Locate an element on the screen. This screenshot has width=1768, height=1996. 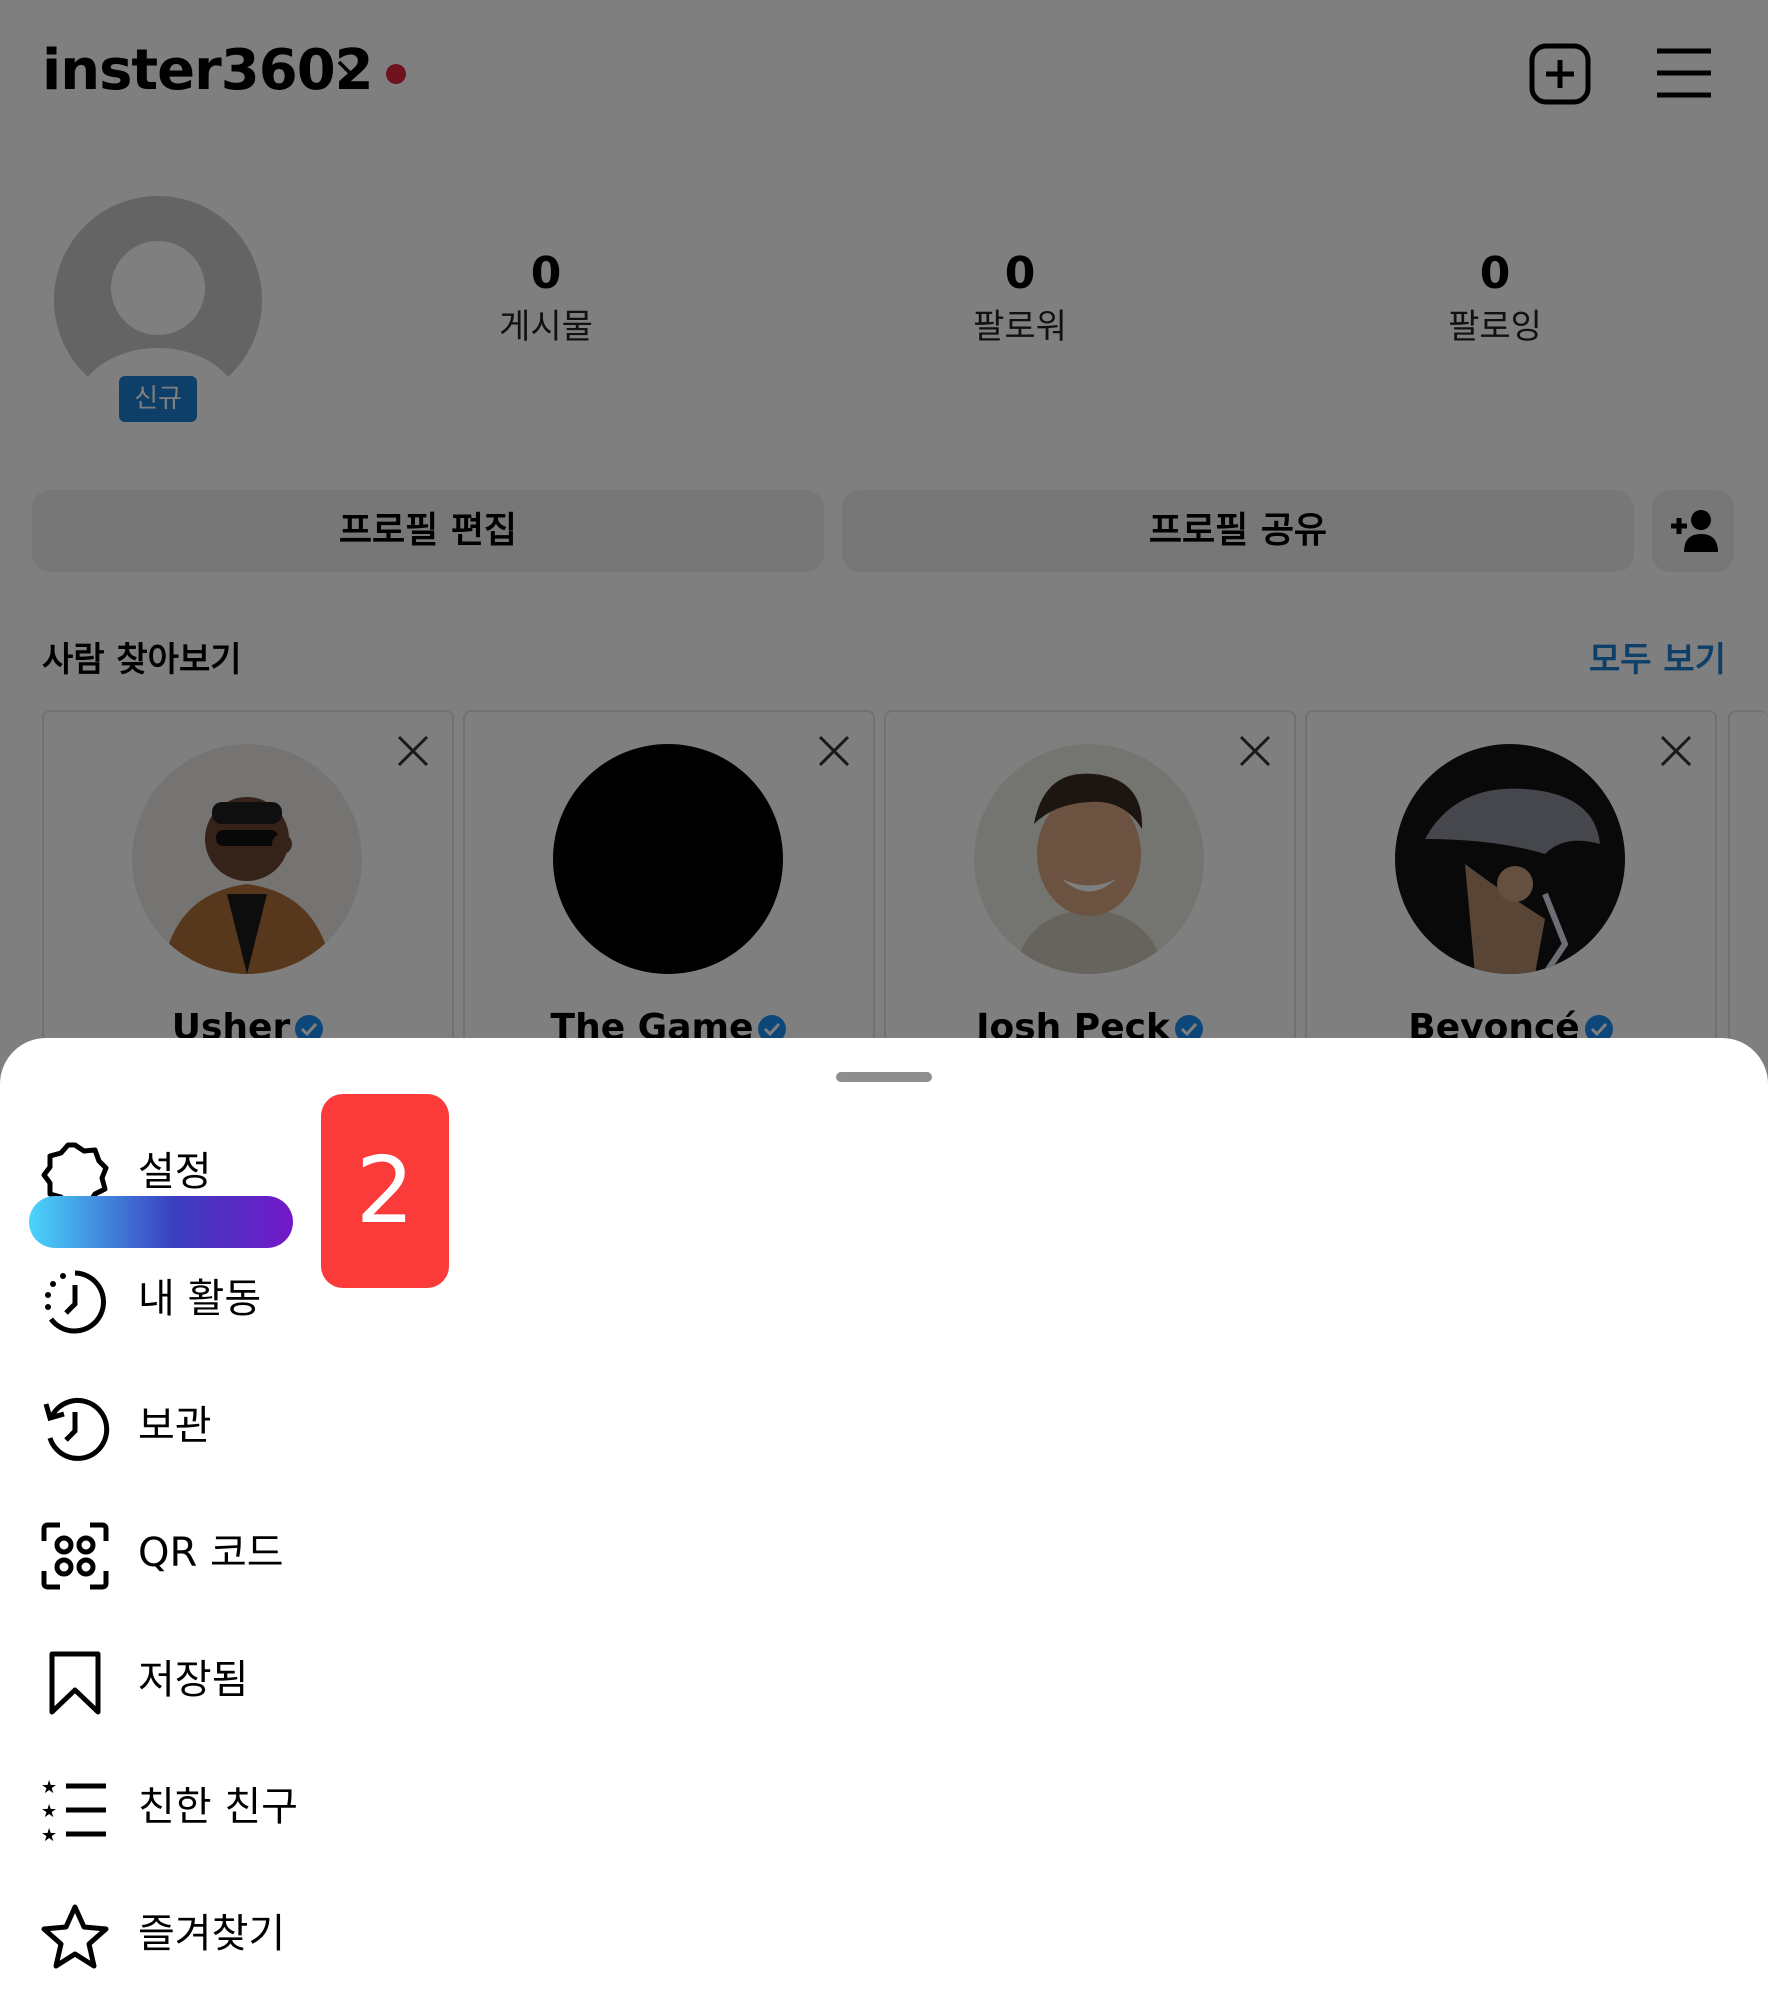
drag-handle is located at coordinates (884, 1077).